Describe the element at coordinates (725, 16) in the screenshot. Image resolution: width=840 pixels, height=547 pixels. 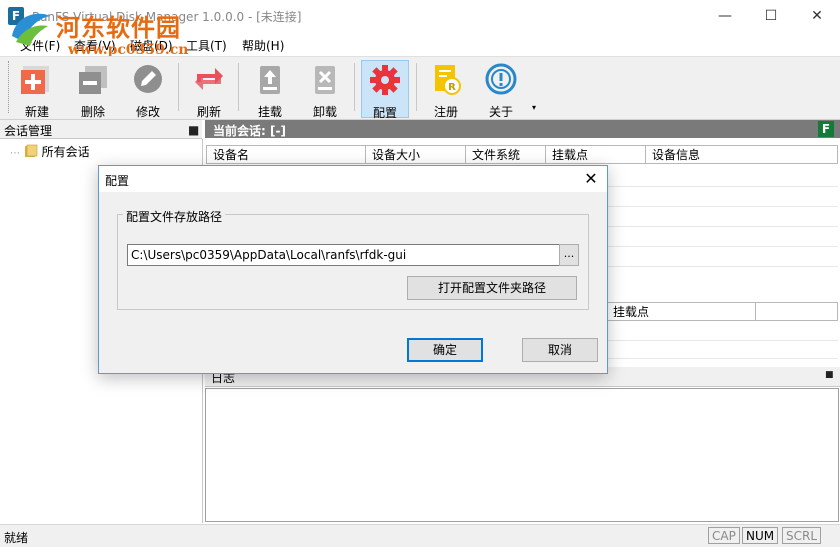
I see `minimize-button: —` at that location.